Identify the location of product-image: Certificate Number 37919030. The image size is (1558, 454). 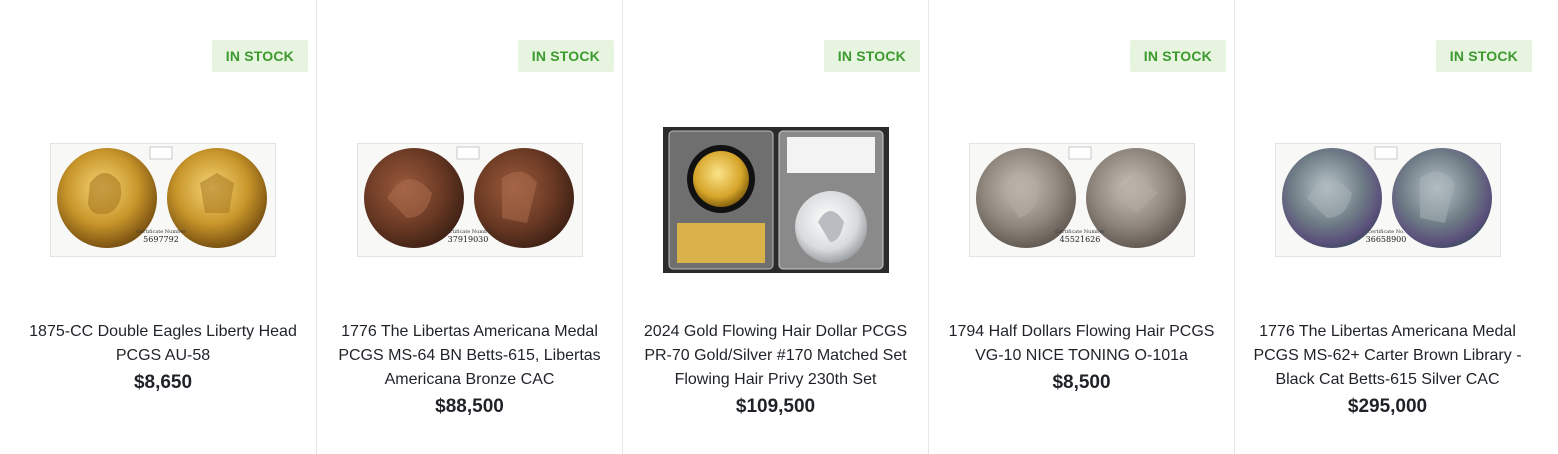
(469, 200).